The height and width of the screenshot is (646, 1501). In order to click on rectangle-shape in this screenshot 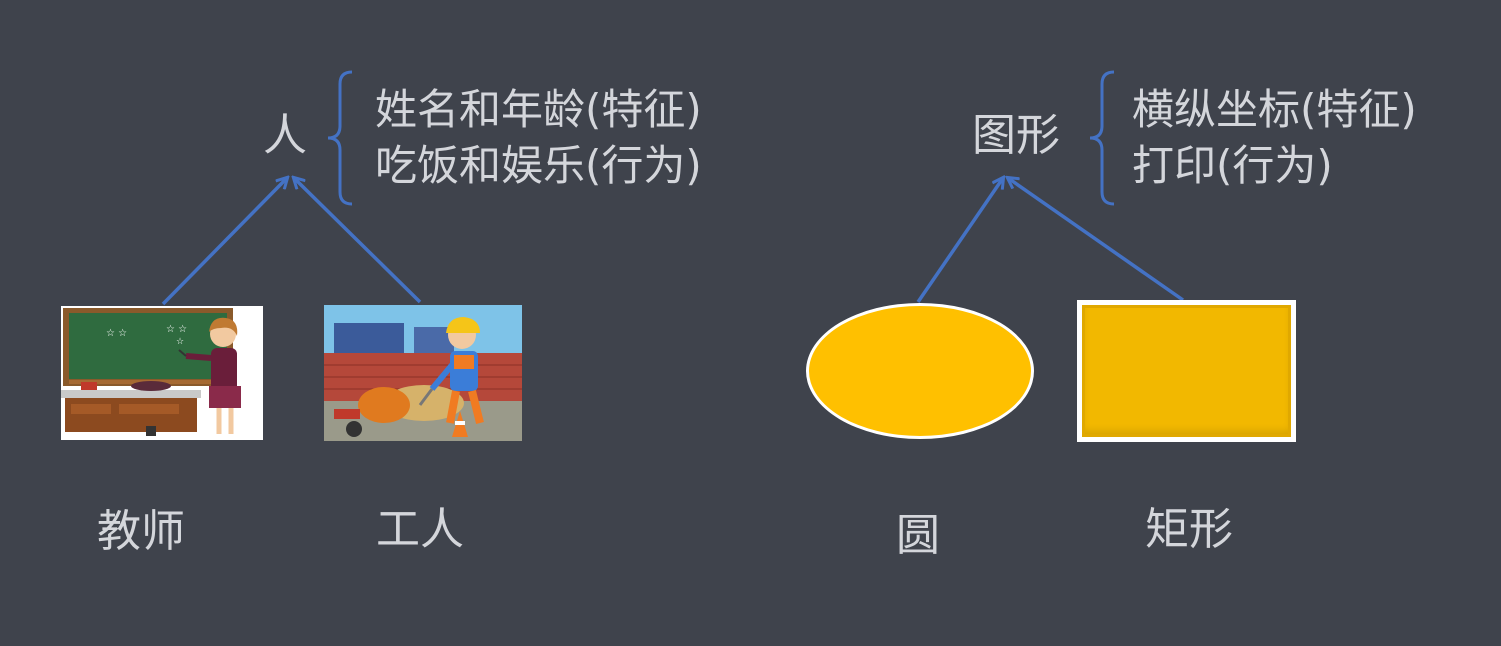, I will do `click(1186, 371)`.